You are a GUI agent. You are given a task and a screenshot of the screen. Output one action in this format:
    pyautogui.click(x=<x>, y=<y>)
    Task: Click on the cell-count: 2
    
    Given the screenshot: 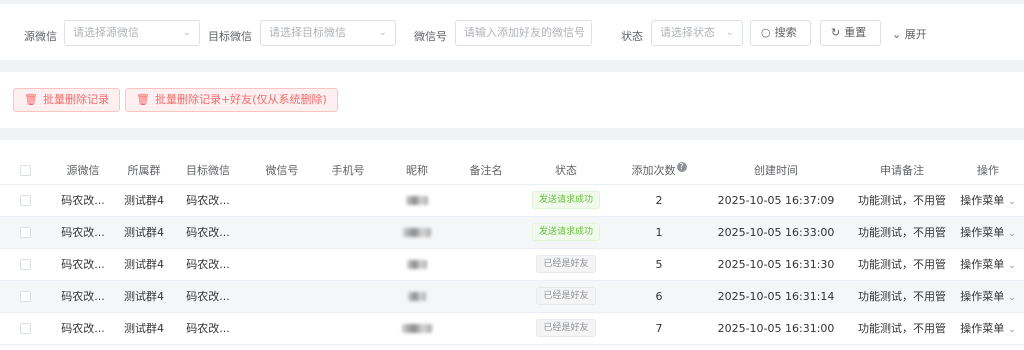 What is the action you would take?
    pyautogui.click(x=659, y=200)
    